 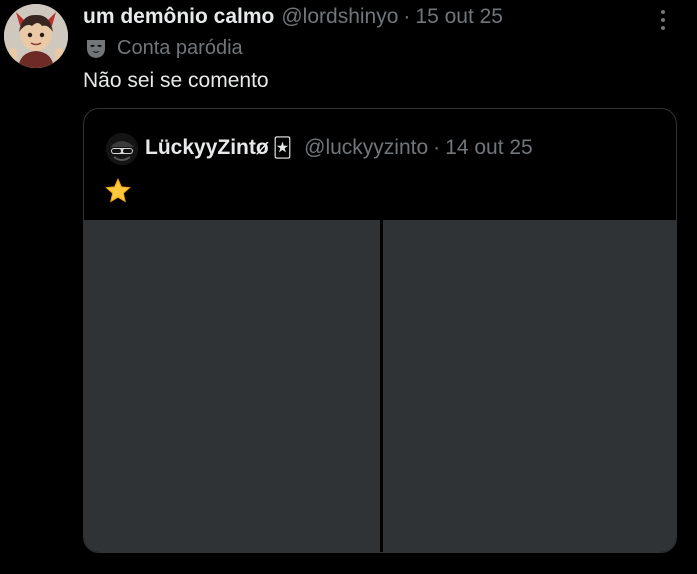 I want to click on more-options-button, so click(x=663, y=20).